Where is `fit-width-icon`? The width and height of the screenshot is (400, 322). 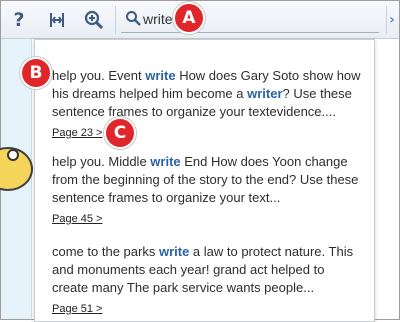
fit-width-icon is located at coordinates (57, 20).